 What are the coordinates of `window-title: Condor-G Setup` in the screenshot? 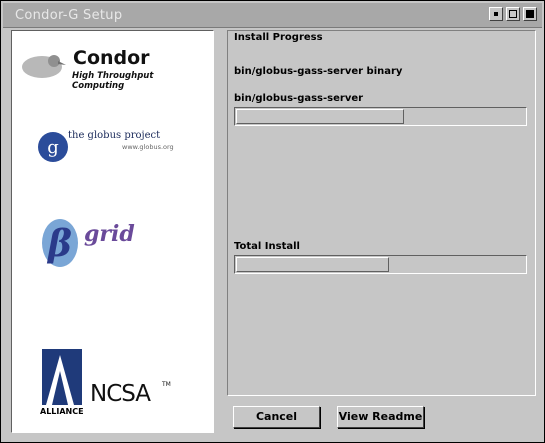 It's located at (69, 15).